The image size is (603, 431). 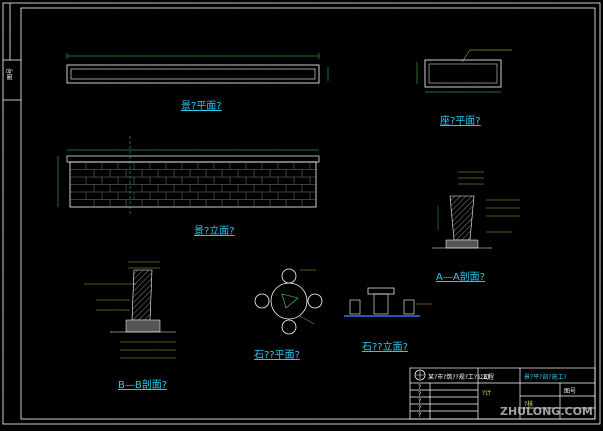 What do you see at coordinates (10, 73) in the screenshot?
I see `sheet-side-label: 图号` at bounding box center [10, 73].